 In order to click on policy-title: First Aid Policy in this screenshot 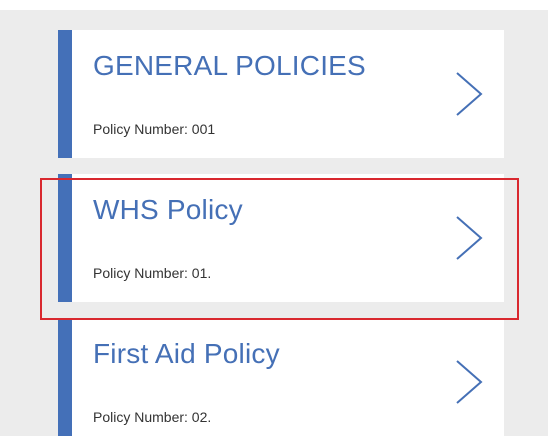, I will do `click(186, 353)`.